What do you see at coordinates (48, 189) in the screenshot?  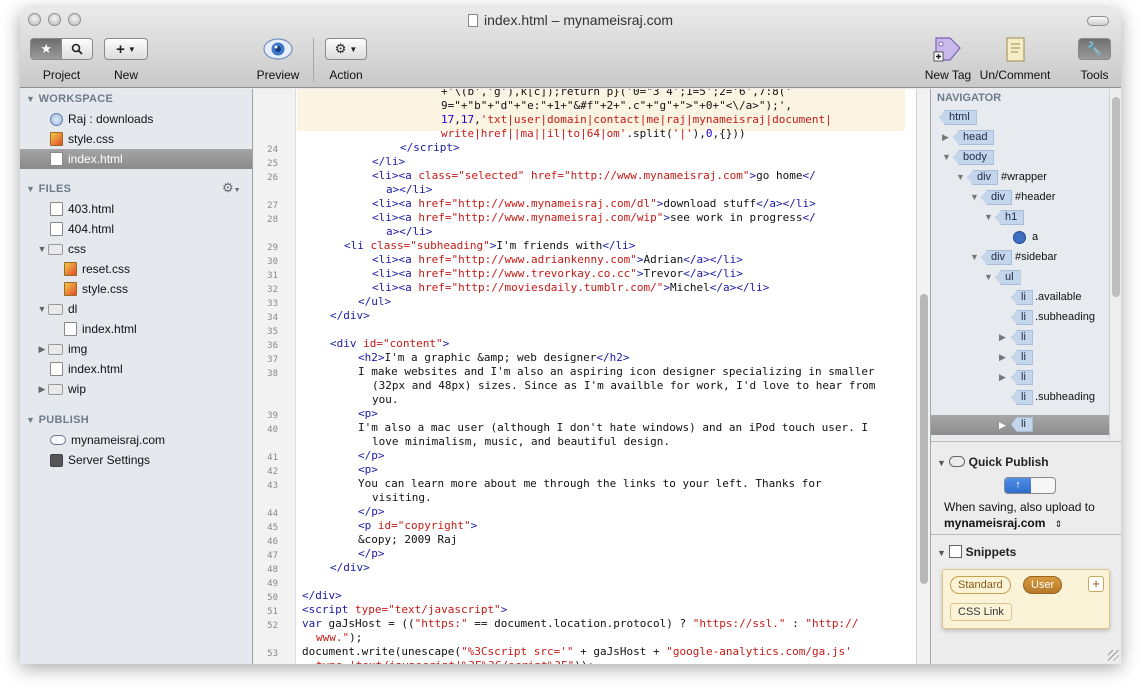 I see `files-section-header: ▼ FILES` at bounding box center [48, 189].